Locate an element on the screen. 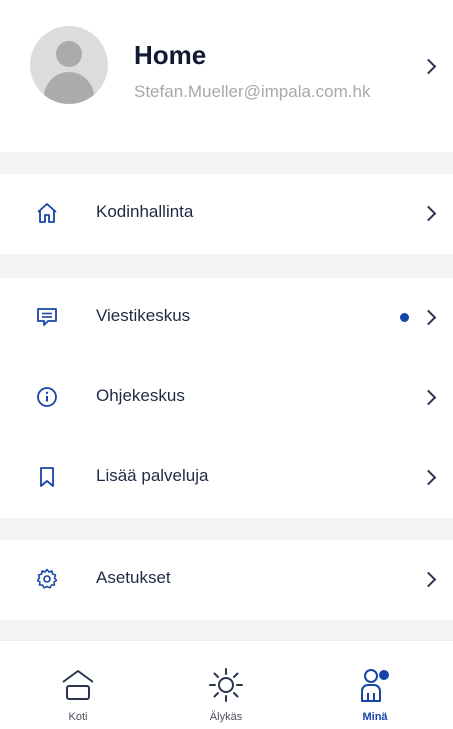 Image resolution: width=453 pixels, height=729 pixels. profile-icon is located at coordinates (375, 685).